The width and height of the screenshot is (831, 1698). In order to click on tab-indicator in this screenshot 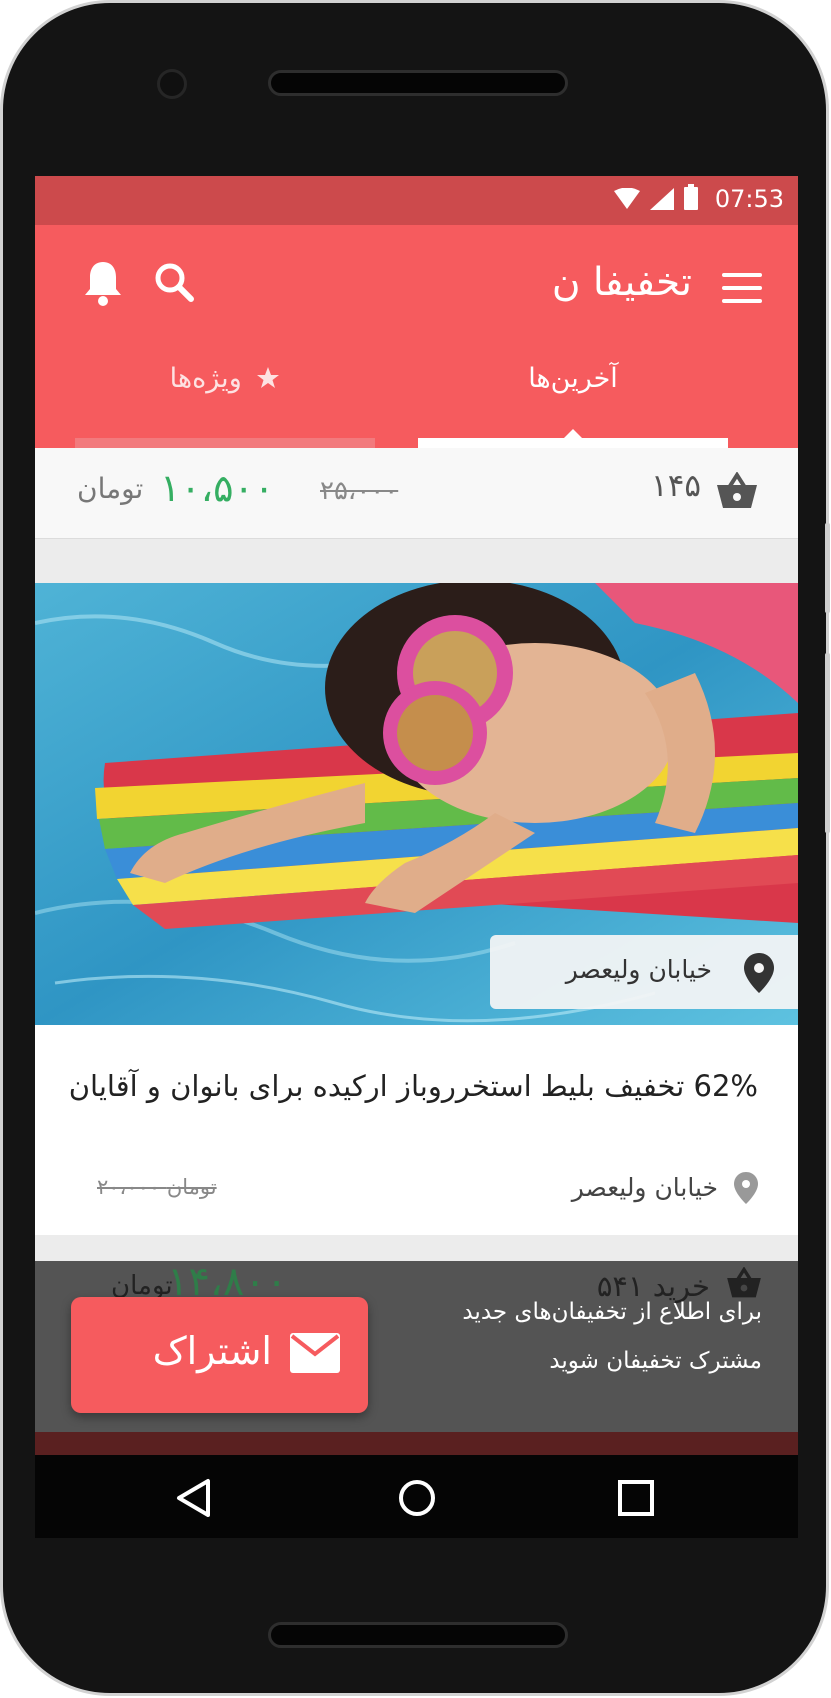, I will do `click(573, 443)`.